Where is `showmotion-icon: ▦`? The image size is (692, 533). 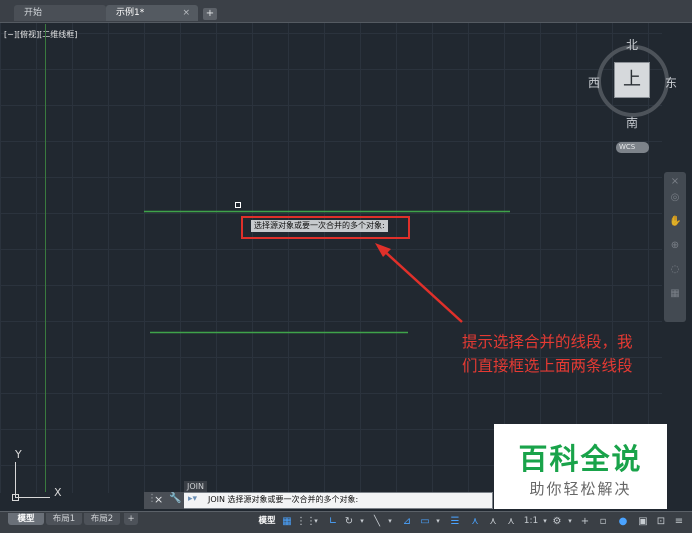
showmotion-icon: ▦ is located at coordinates (675, 294).